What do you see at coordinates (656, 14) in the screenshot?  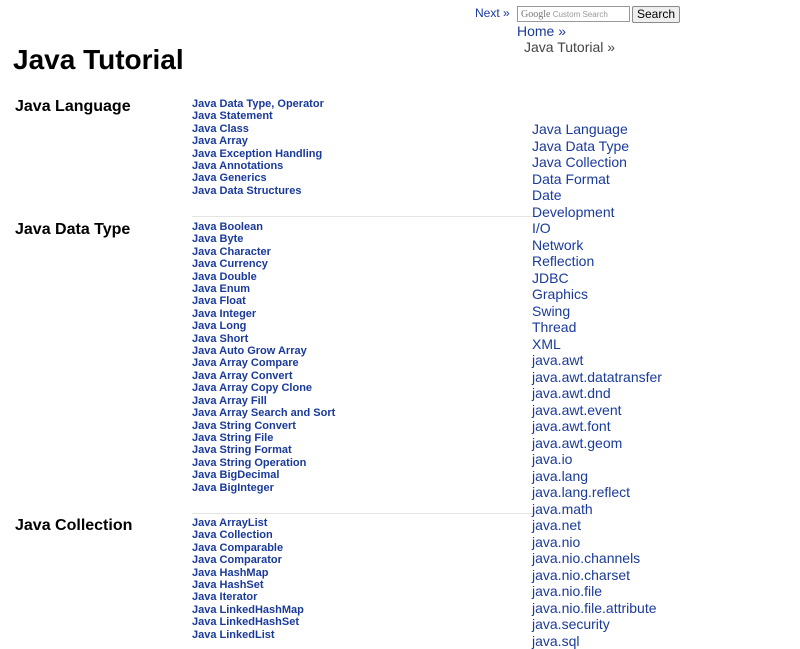 I see `search-button: Search` at bounding box center [656, 14].